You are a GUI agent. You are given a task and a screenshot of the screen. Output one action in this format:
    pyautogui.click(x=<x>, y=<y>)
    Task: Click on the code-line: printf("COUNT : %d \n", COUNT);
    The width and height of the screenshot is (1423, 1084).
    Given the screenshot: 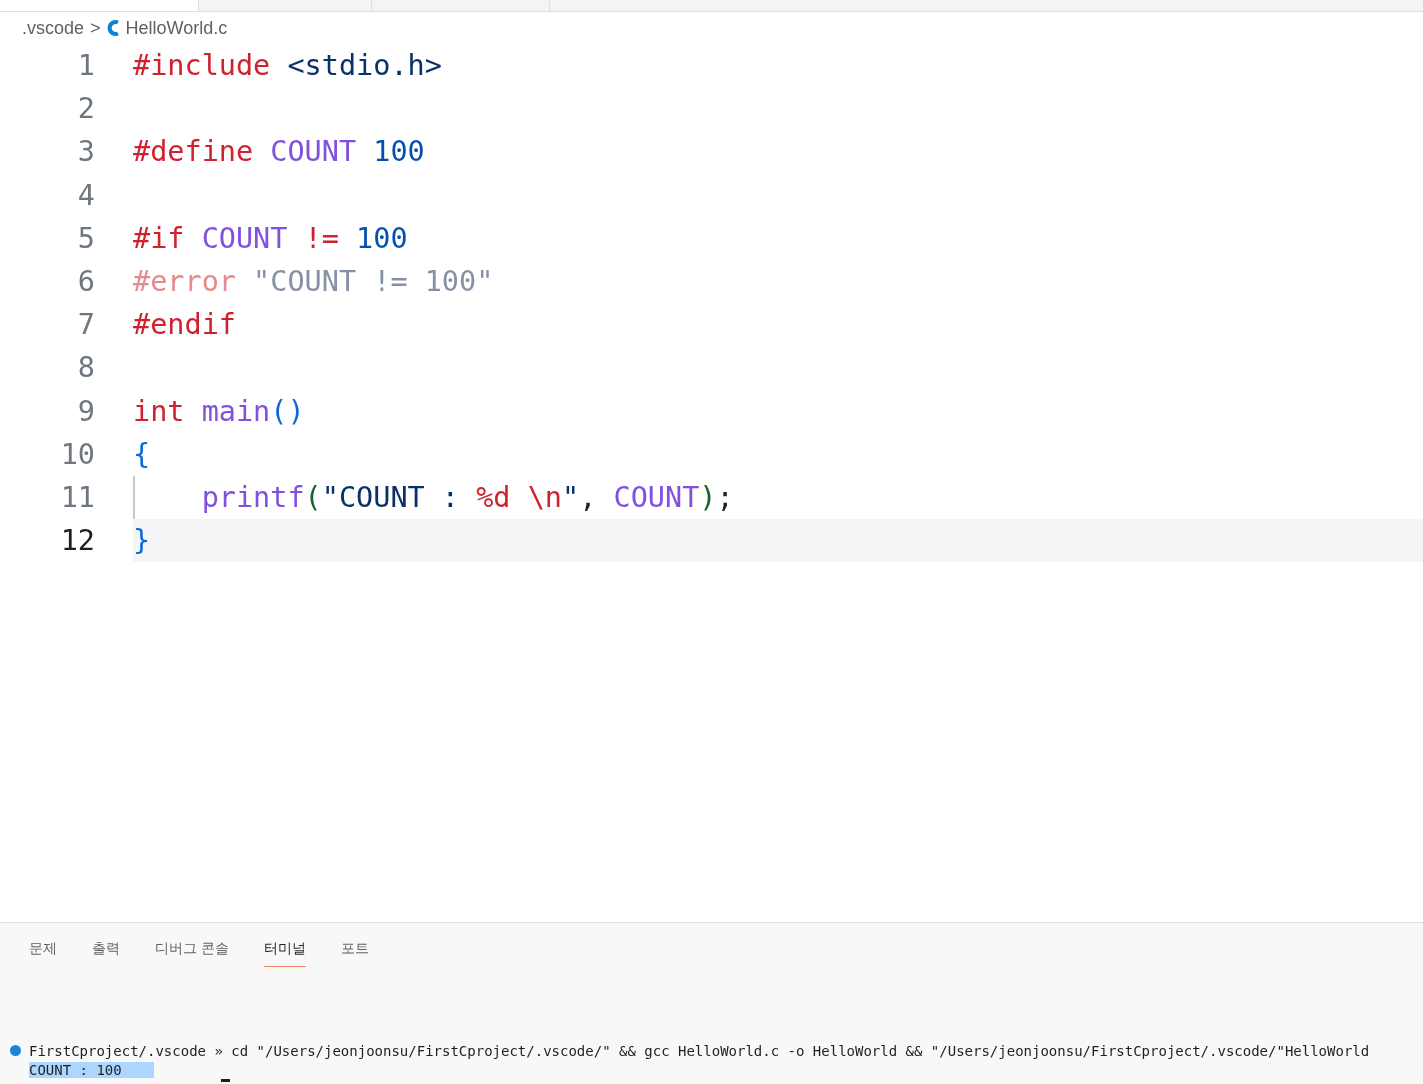 What is the action you would take?
    pyautogui.click(x=467, y=497)
    